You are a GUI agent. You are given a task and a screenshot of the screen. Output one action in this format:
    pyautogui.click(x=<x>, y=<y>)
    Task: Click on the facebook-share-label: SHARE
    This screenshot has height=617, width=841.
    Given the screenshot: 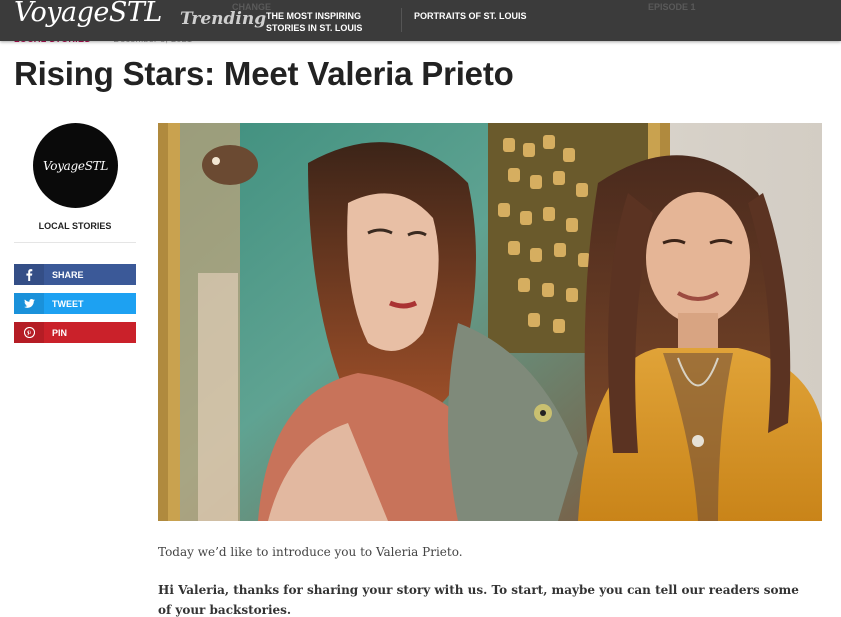 What is the action you would take?
    pyautogui.click(x=68, y=274)
    